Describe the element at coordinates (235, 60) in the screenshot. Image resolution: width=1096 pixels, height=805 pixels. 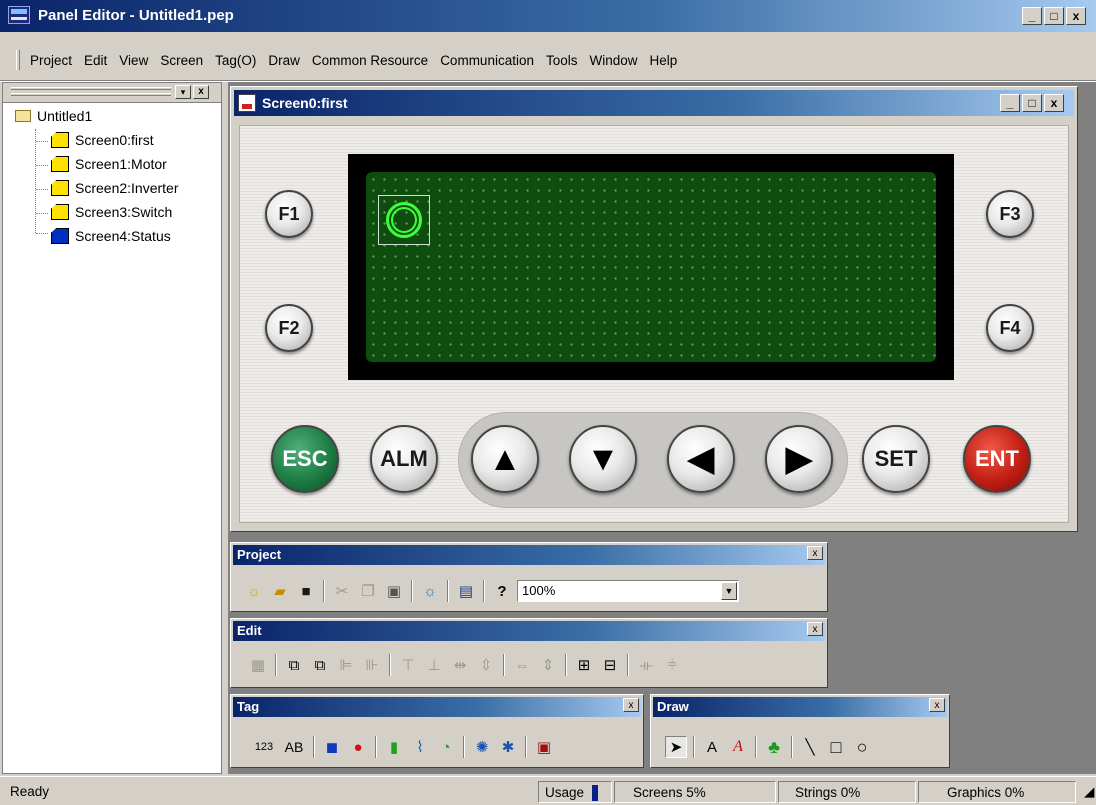
I see `menu-tag: Tag(O)` at that location.